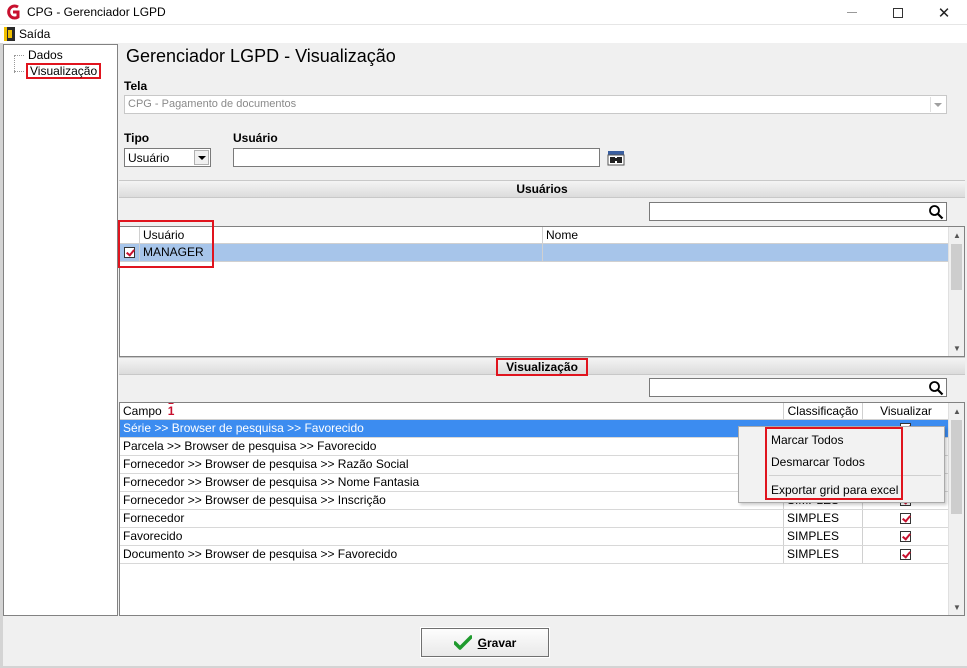  I want to click on view-grid-header: Campo 1 Classificação Visualizar, so click(534, 411).